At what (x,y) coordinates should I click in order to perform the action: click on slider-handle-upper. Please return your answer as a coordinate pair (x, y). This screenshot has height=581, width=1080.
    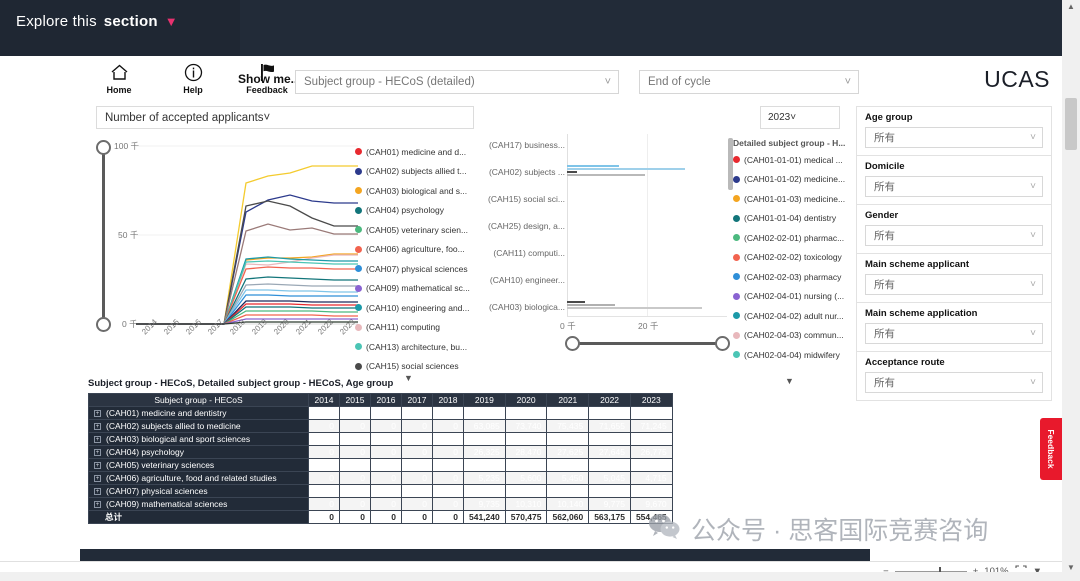
    Looking at the image, I should click on (103, 147).